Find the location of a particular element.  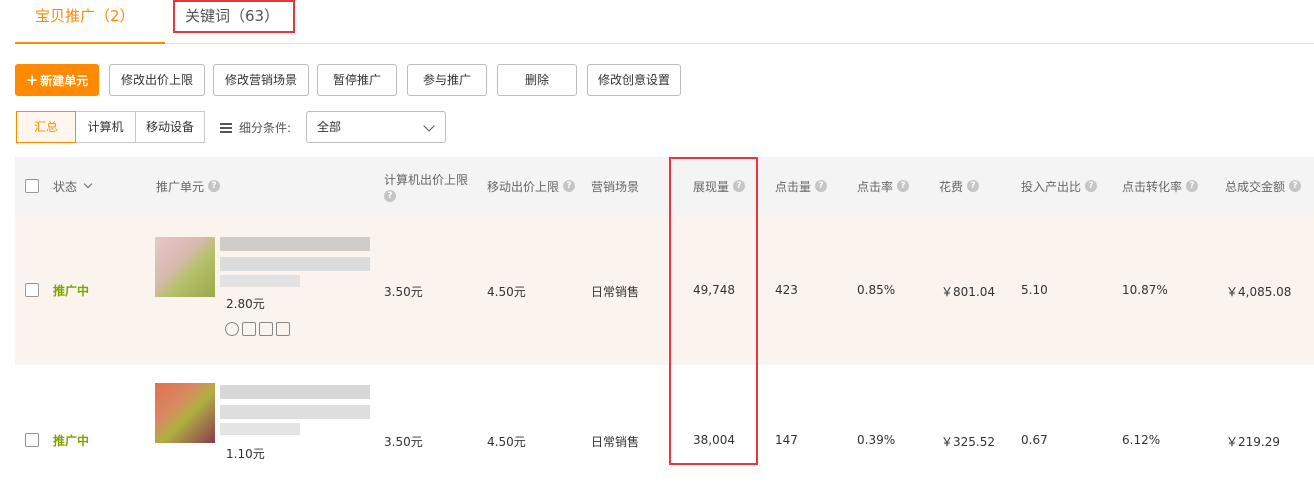

plus-icon: + is located at coordinates (32, 80).